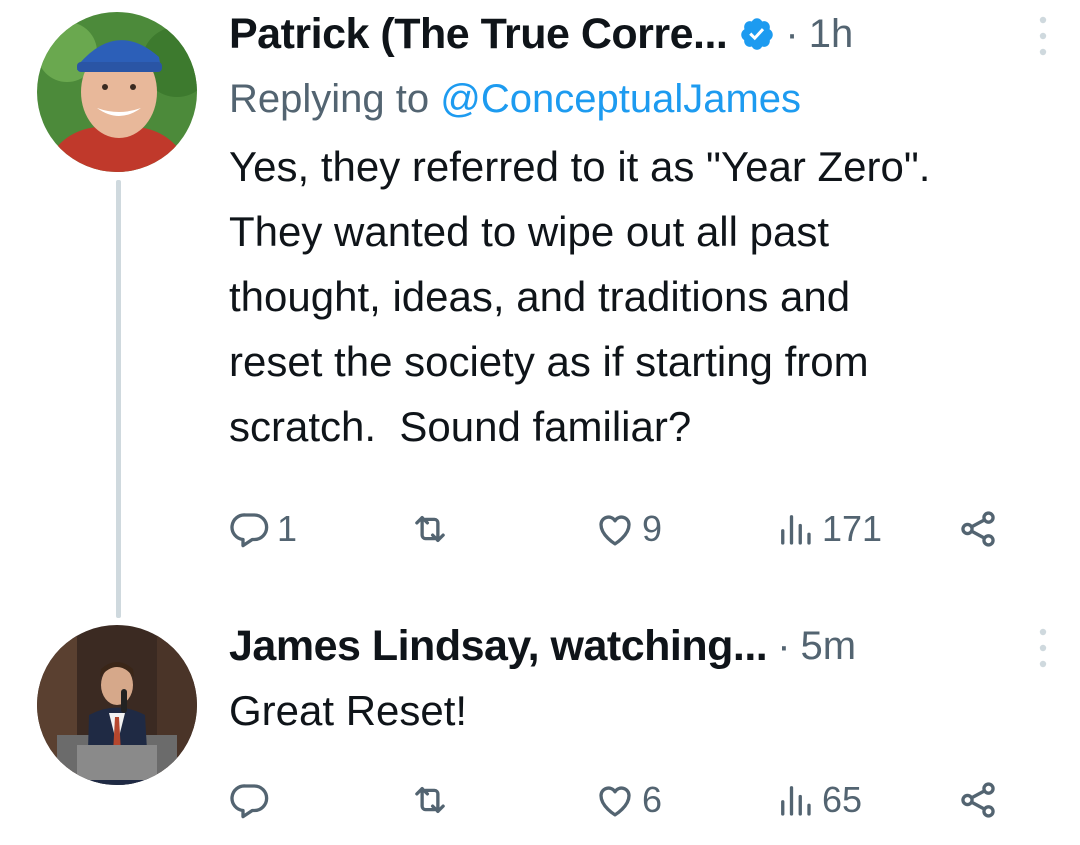 This screenshot has width=1080, height=845. I want to click on like-button: 9, so click(628, 529).